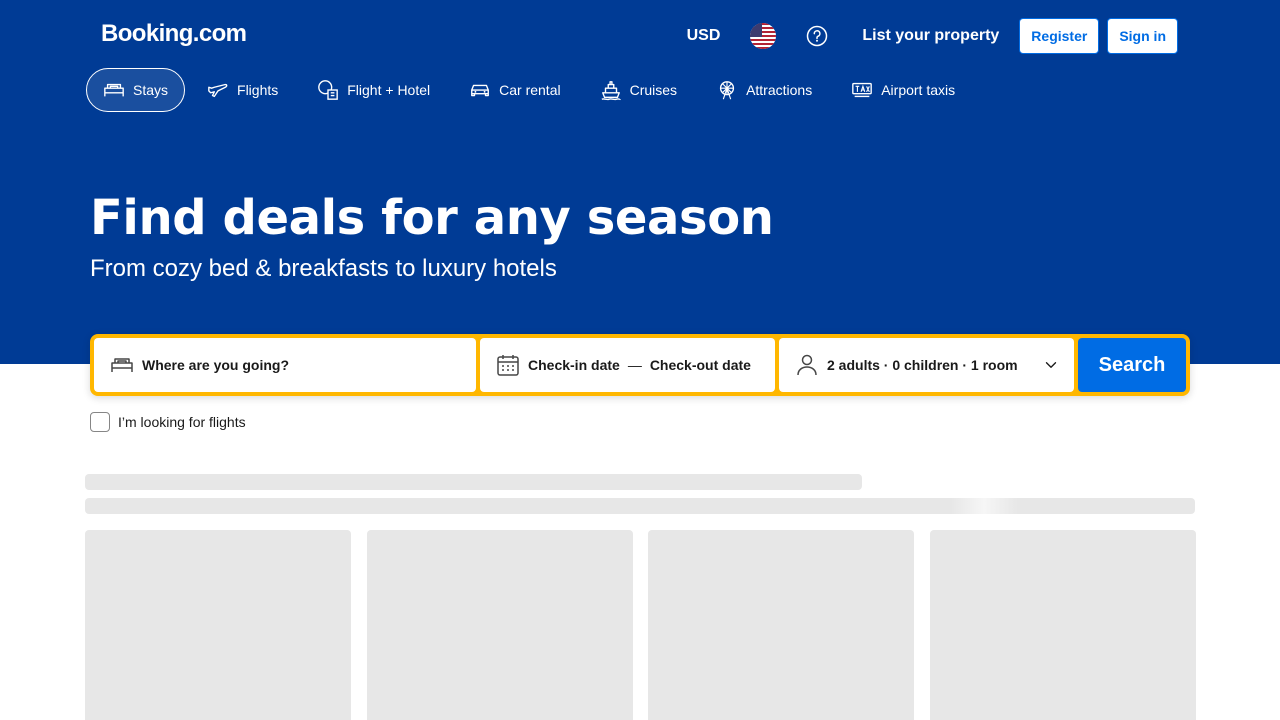 Image resolution: width=1280 pixels, height=720 pixels. Describe the element at coordinates (258, 90) in the screenshot. I see `tab-label: Flights` at that location.